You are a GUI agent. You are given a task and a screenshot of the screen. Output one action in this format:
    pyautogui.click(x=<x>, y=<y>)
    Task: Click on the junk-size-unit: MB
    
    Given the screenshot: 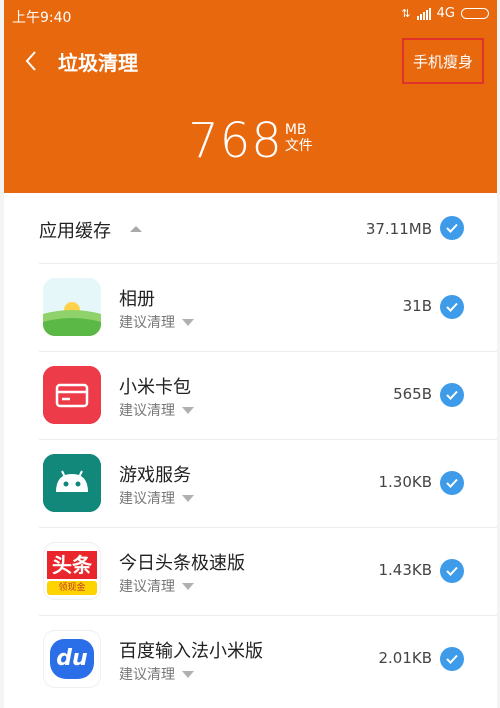 What is the action you would take?
    pyautogui.click(x=295, y=130)
    